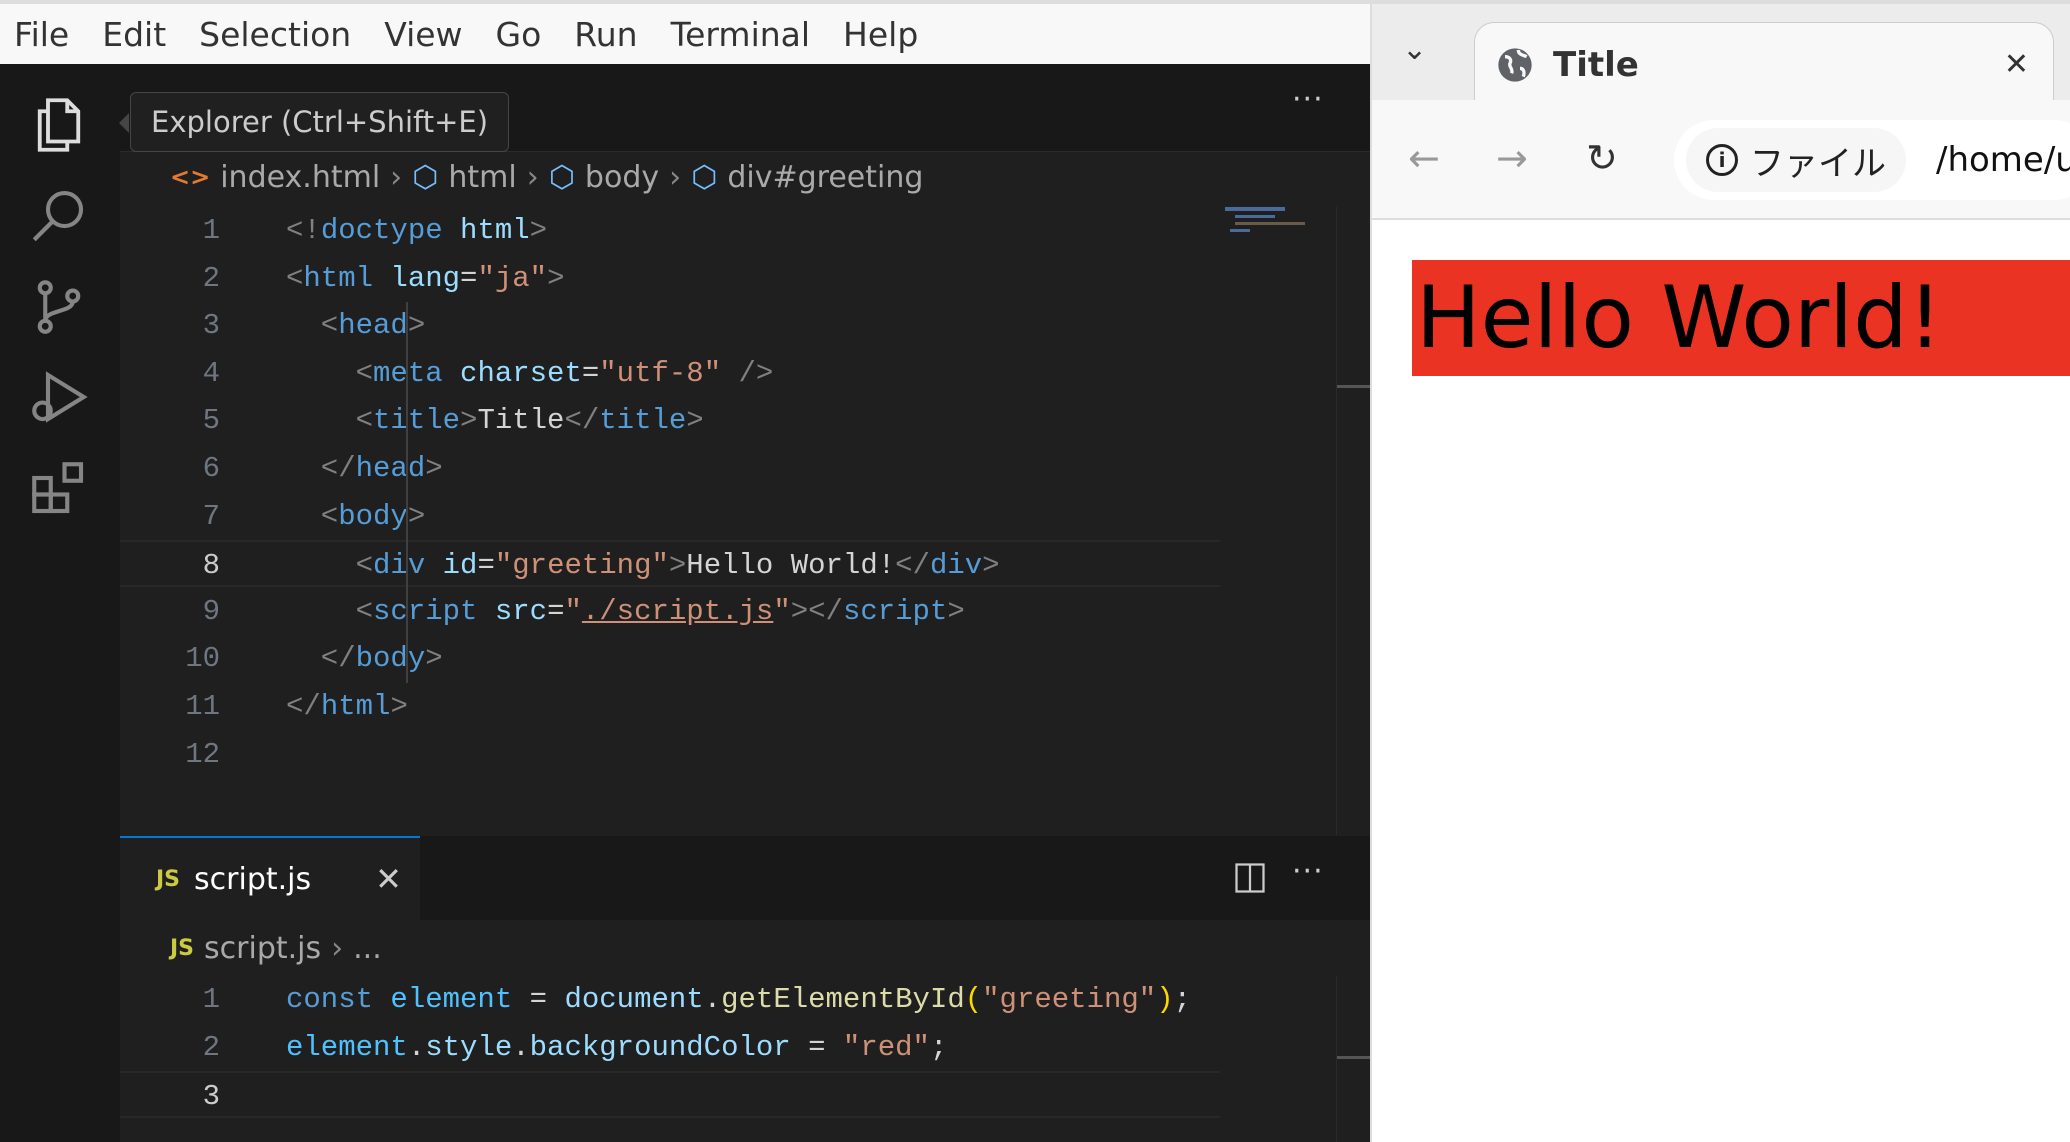  Describe the element at coordinates (262, 948) in the screenshot. I see `breadcrumb-item: script.js` at that location.